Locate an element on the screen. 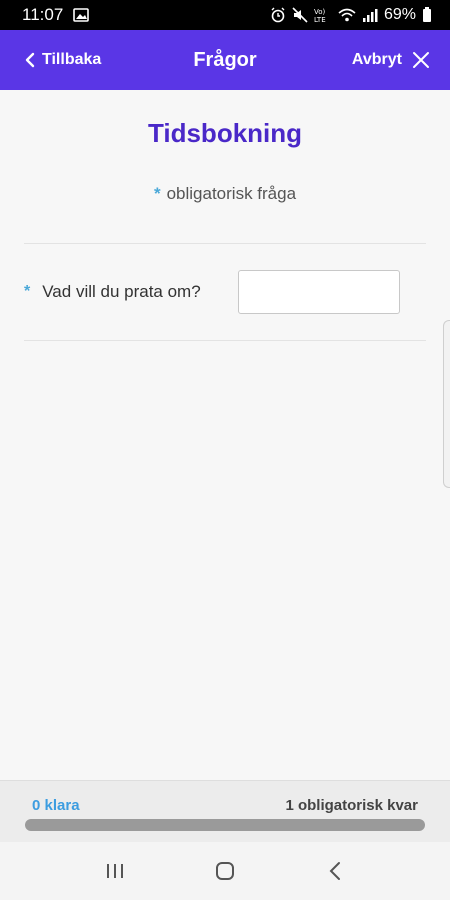 The width and height of the screenshot is (450, 900). battery-percent: 69% is located at coordinates (399, 14).